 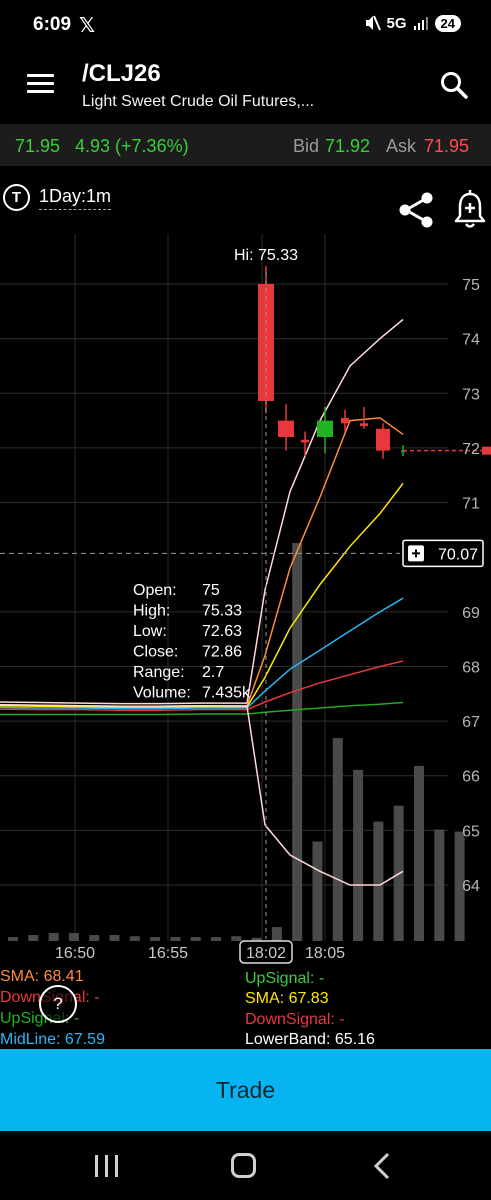 I want to click on bid-label: Bid, so click(x=306, y=146).